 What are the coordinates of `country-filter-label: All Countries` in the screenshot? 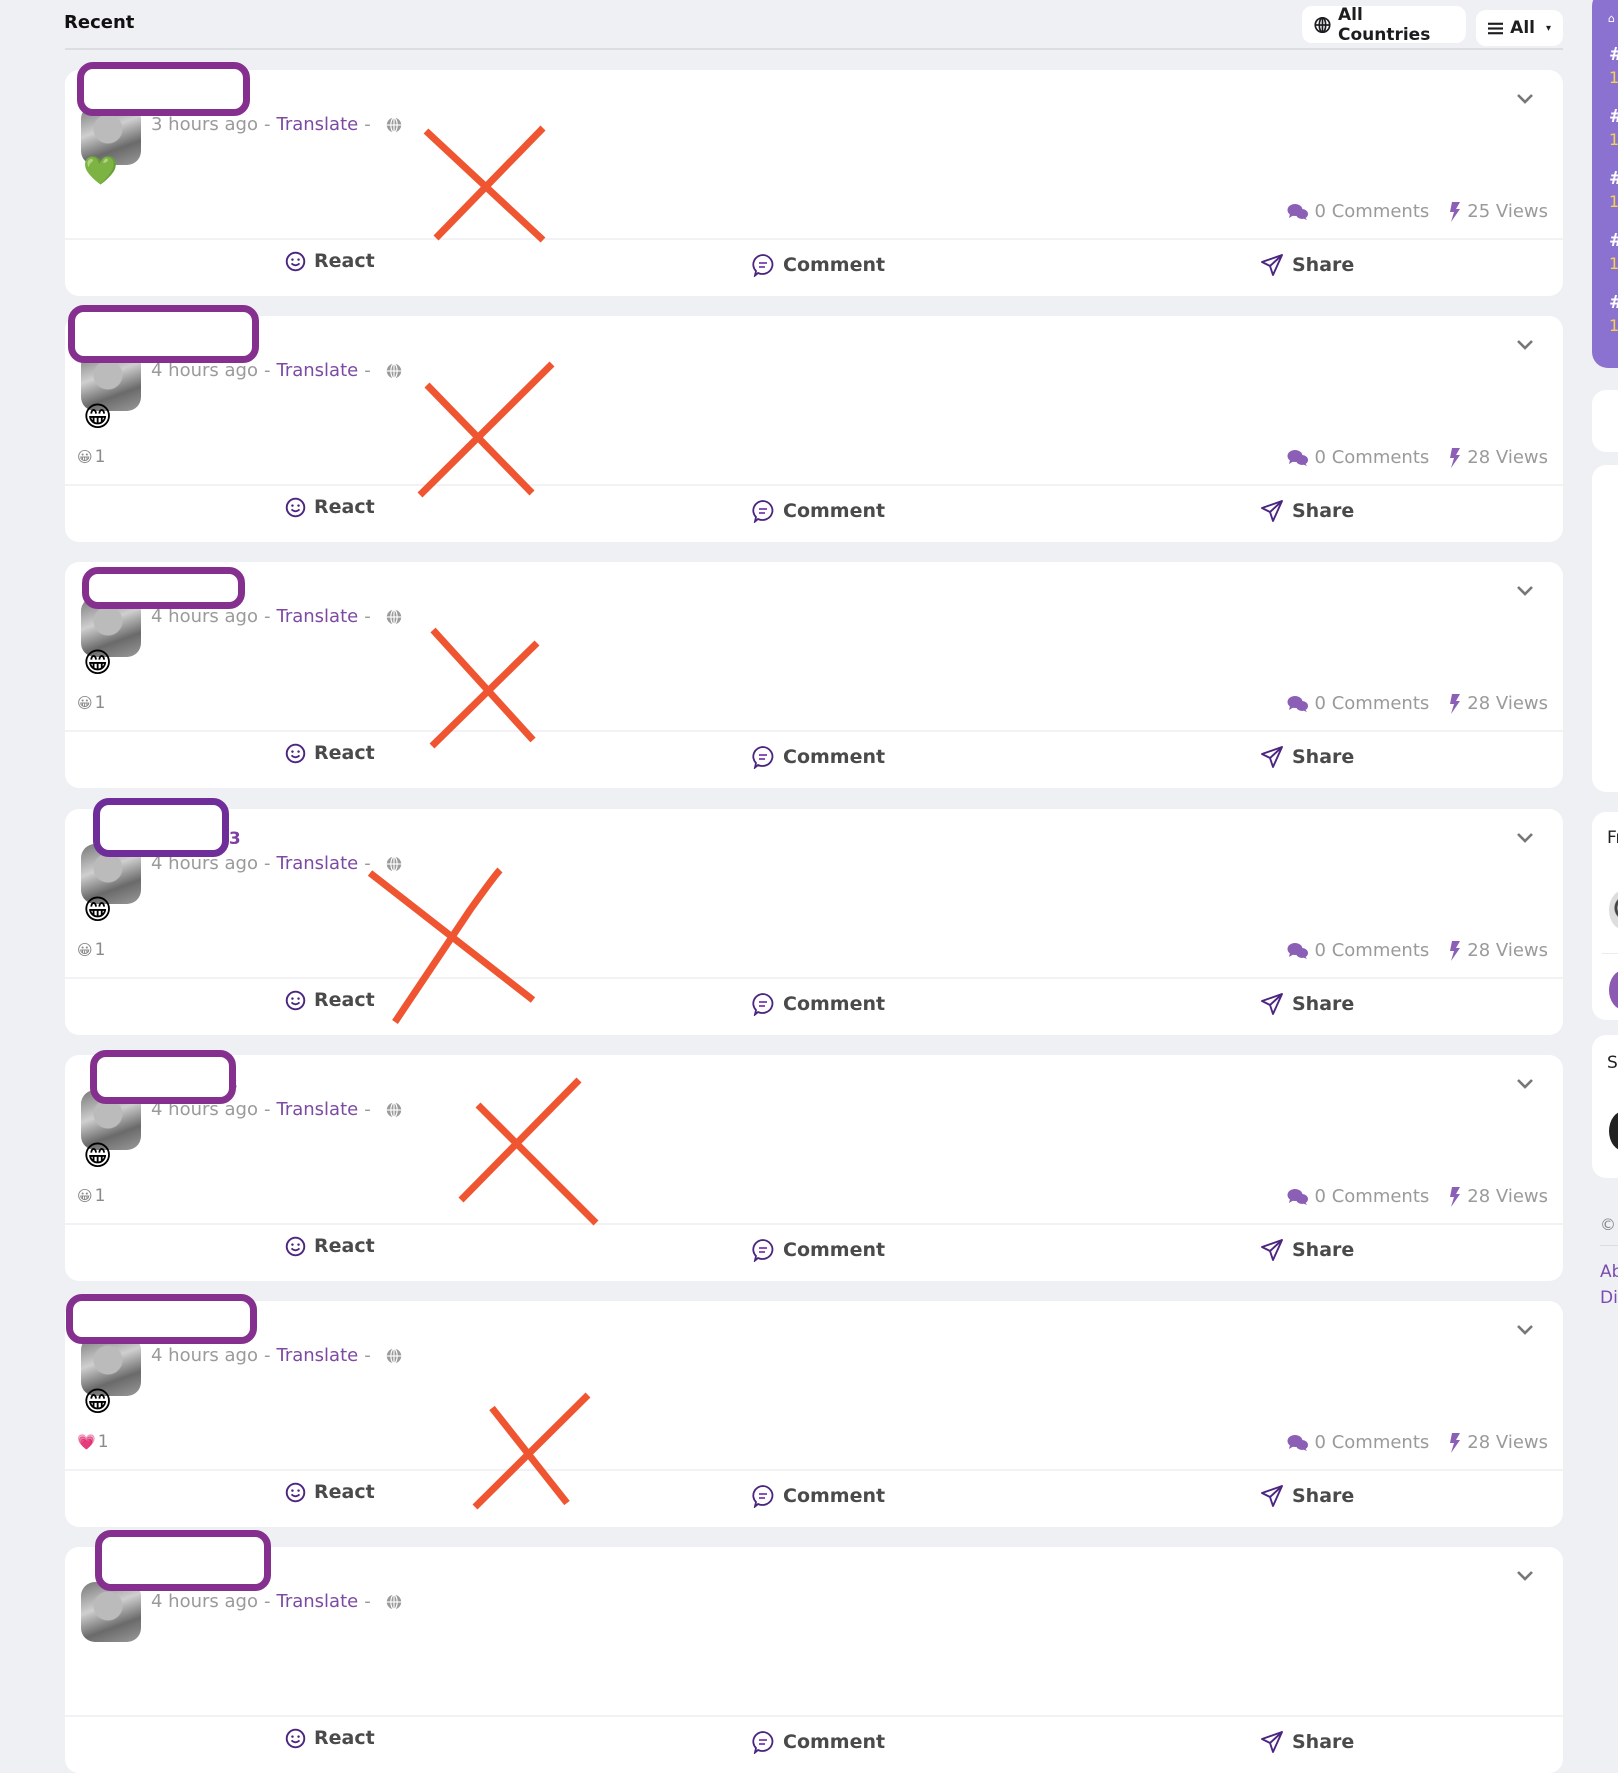 It's located at (1384, 24).